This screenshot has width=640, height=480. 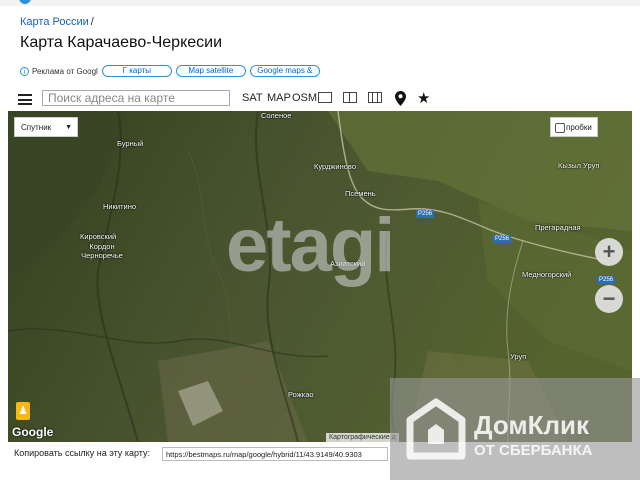 I want to click on location-pin-icon, so click(x=400, y=98).